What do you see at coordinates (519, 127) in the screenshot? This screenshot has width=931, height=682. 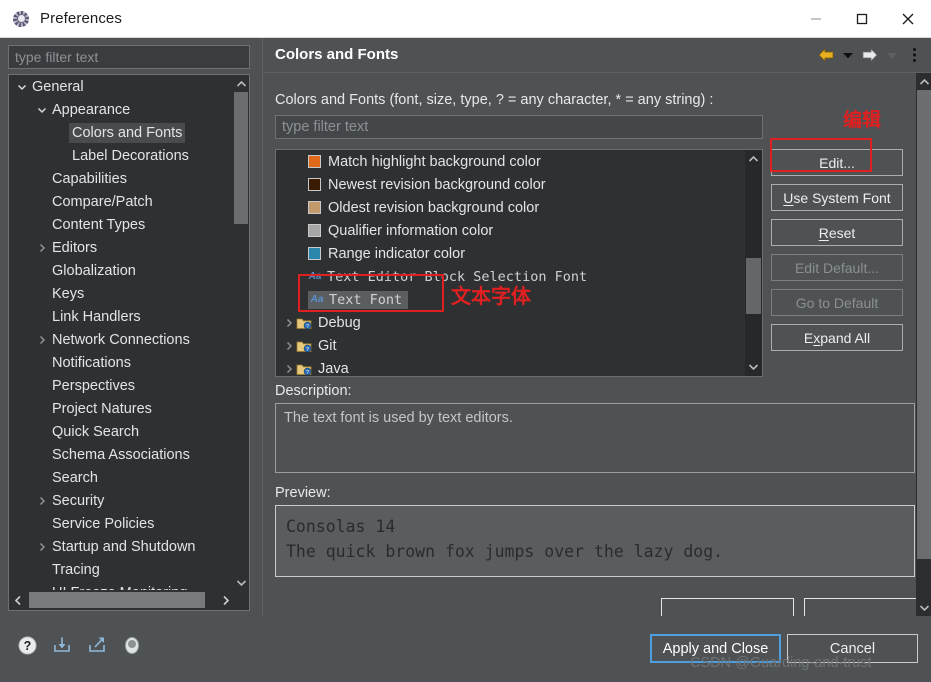 I see `colors-fonts-filter-input: type filter text` at bounding box center [519, 127].